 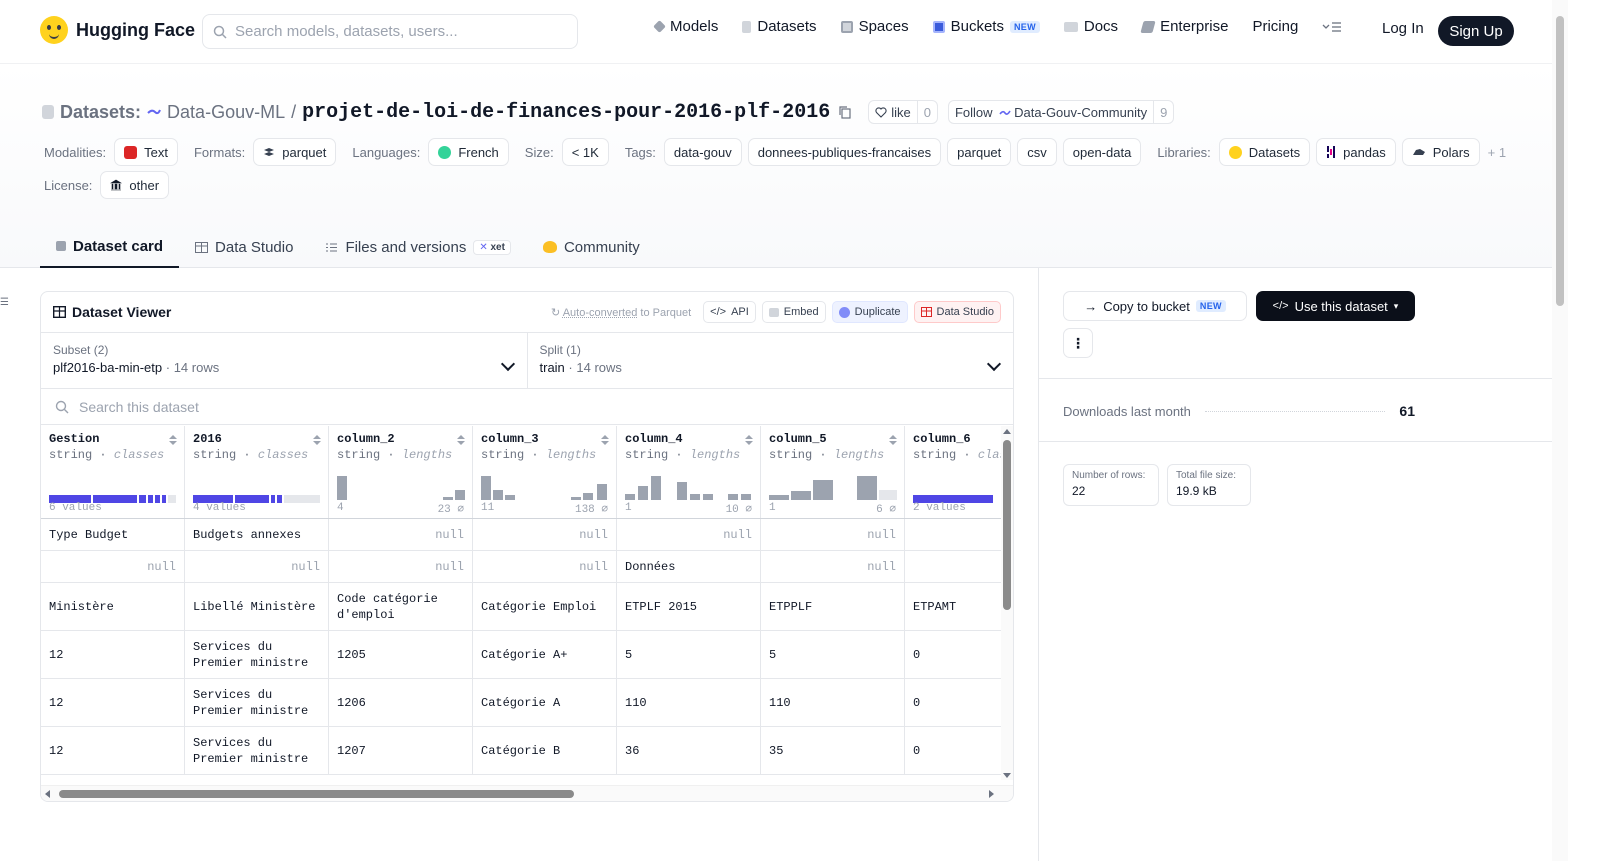 I want to click on tab-files-and-versions: Files and versions ✕ xet, so click(x=418, y=247).